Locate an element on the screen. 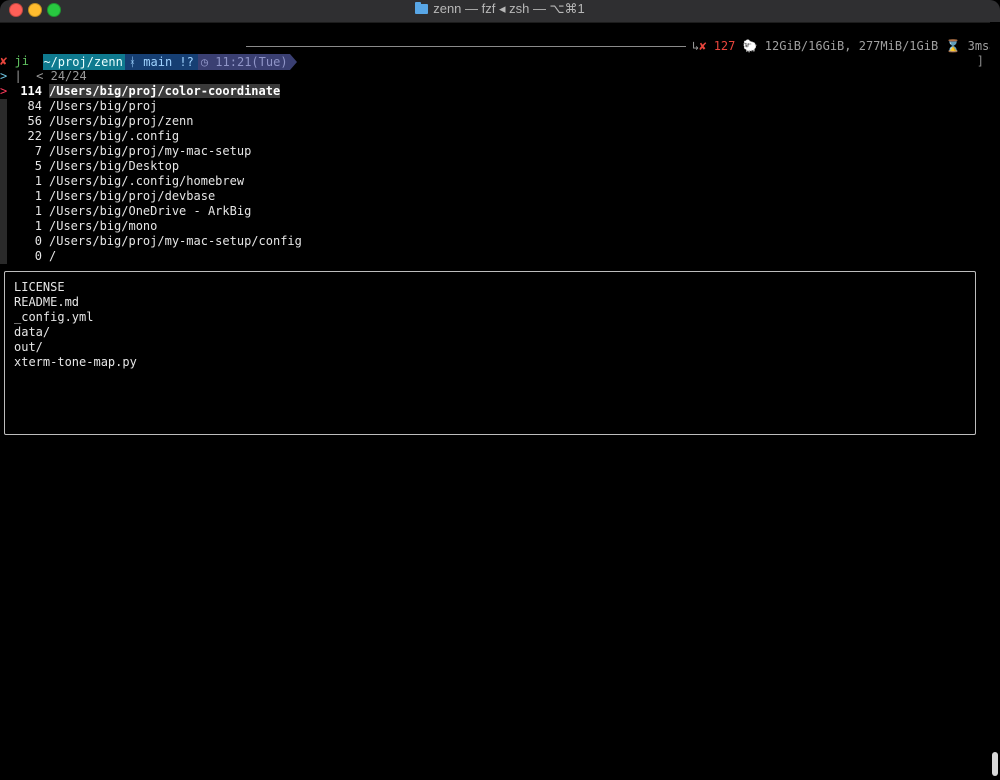  fzf-result-count: 84 is located at coordinates (34, 106).